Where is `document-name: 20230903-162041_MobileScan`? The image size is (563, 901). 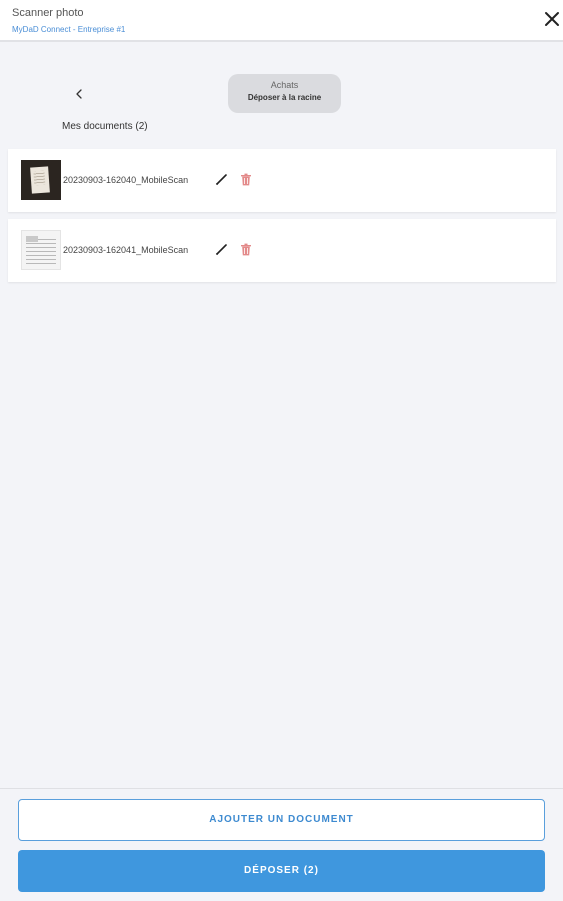
document-name: 20230903-162041_MobileScan is located at coordinates (126, 250).